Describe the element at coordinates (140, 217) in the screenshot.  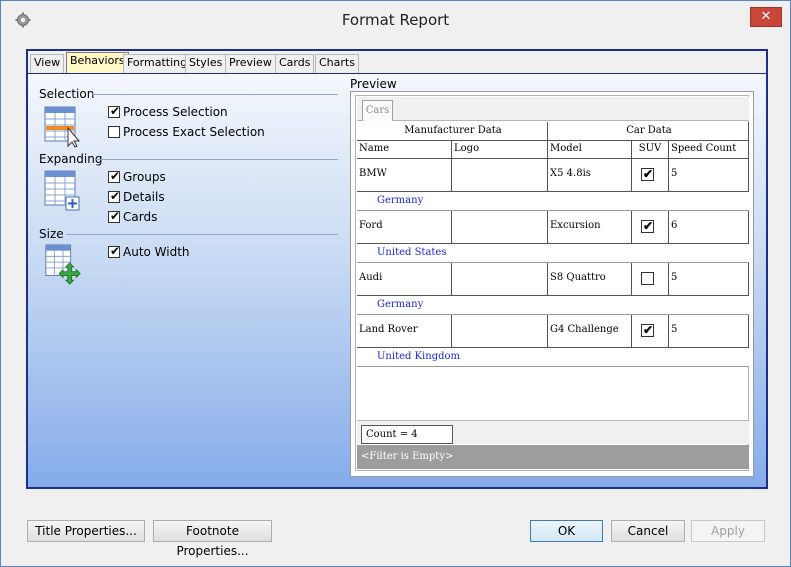
I see `cards-label: Cards` at that location.